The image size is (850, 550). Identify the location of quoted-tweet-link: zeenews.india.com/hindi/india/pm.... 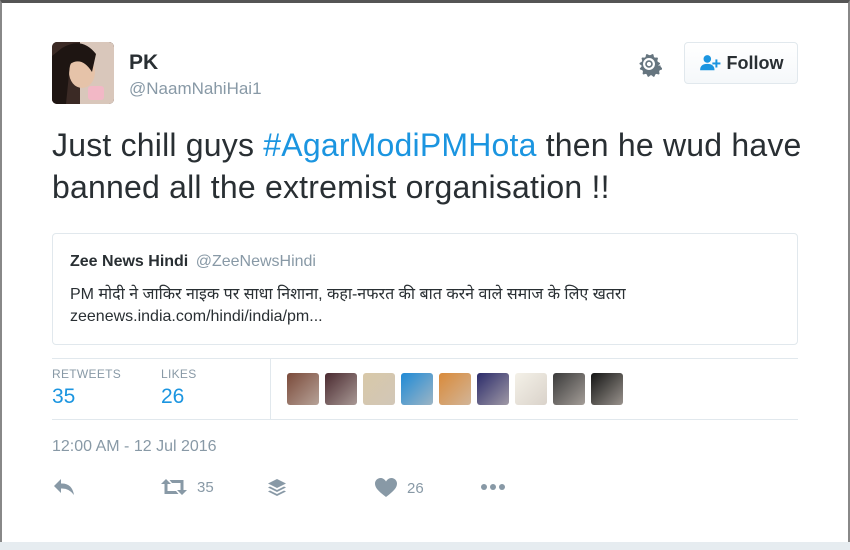
(196, 317).